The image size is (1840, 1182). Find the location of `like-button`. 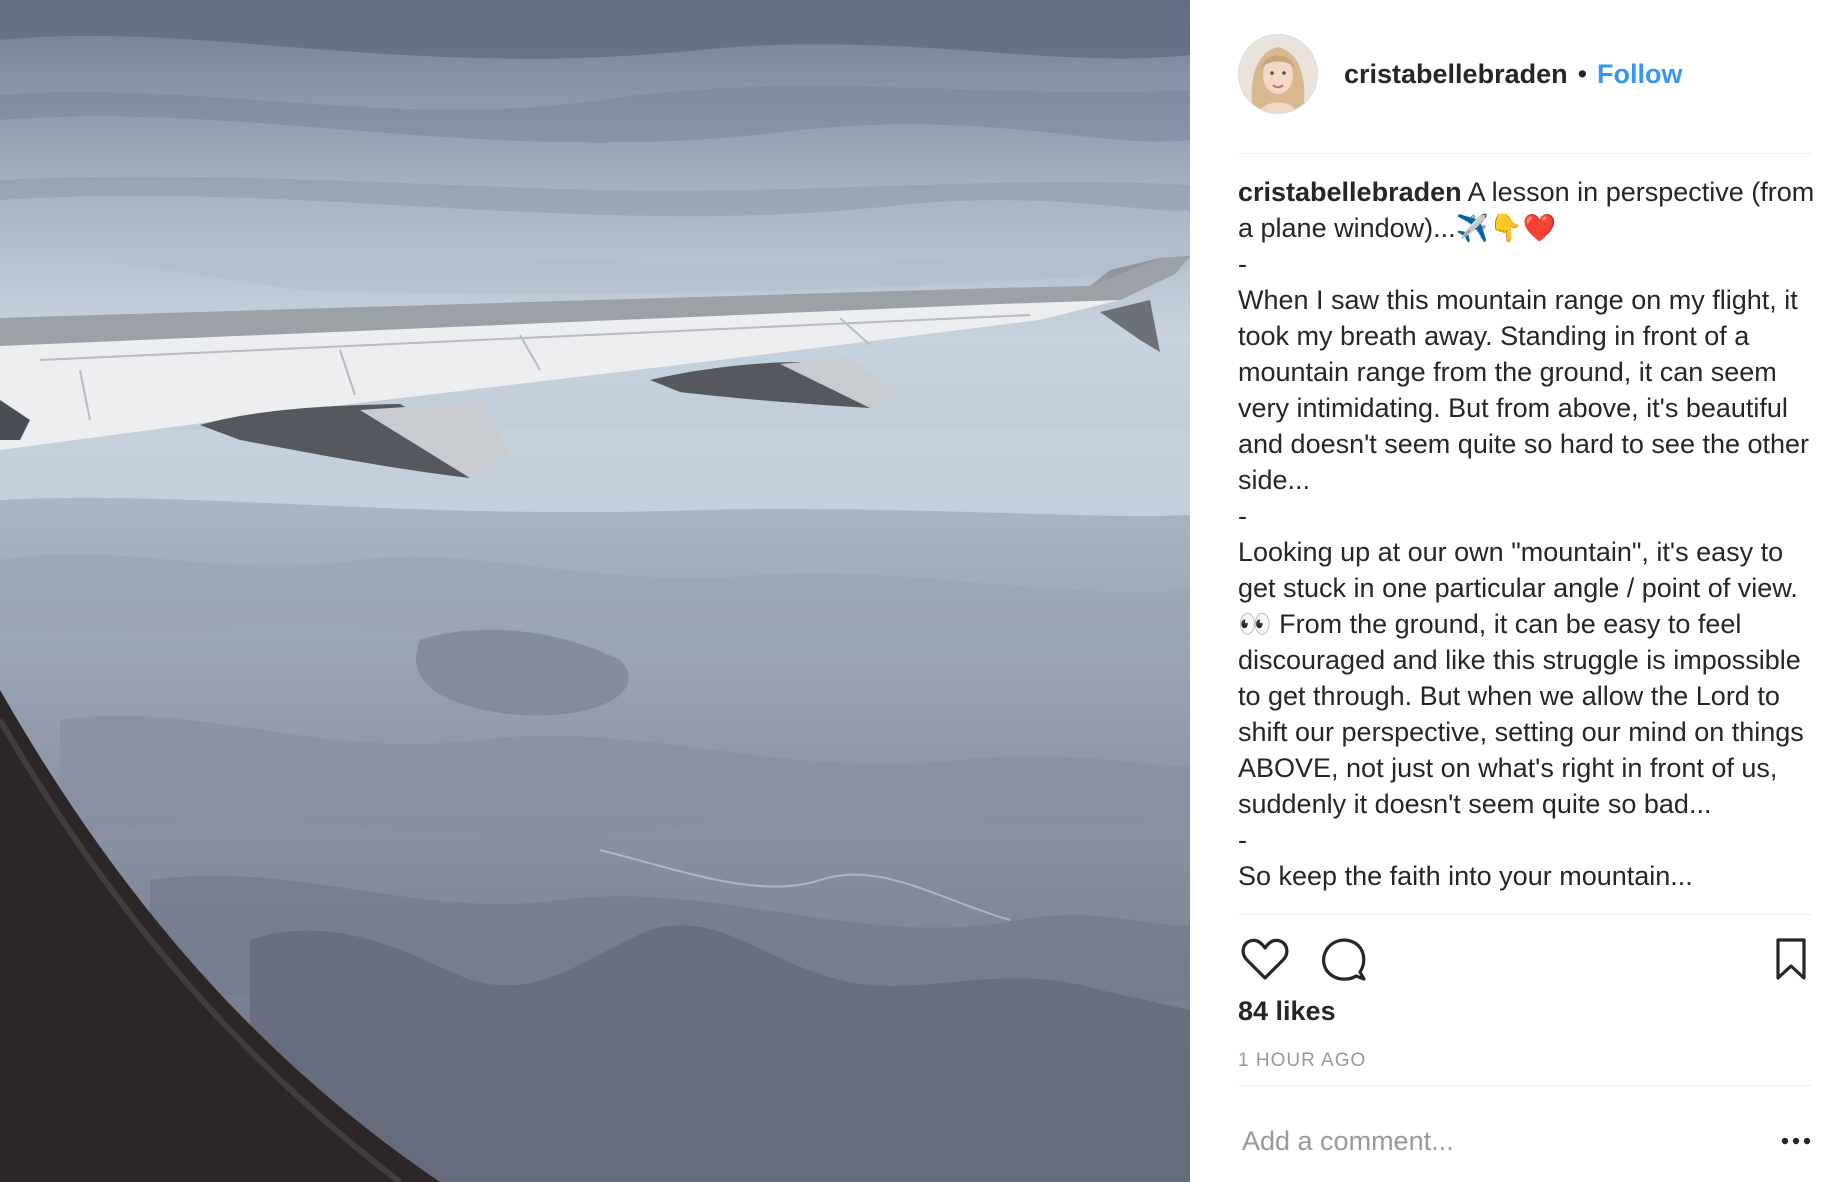

like-button is located at coordinates (1265, 959).